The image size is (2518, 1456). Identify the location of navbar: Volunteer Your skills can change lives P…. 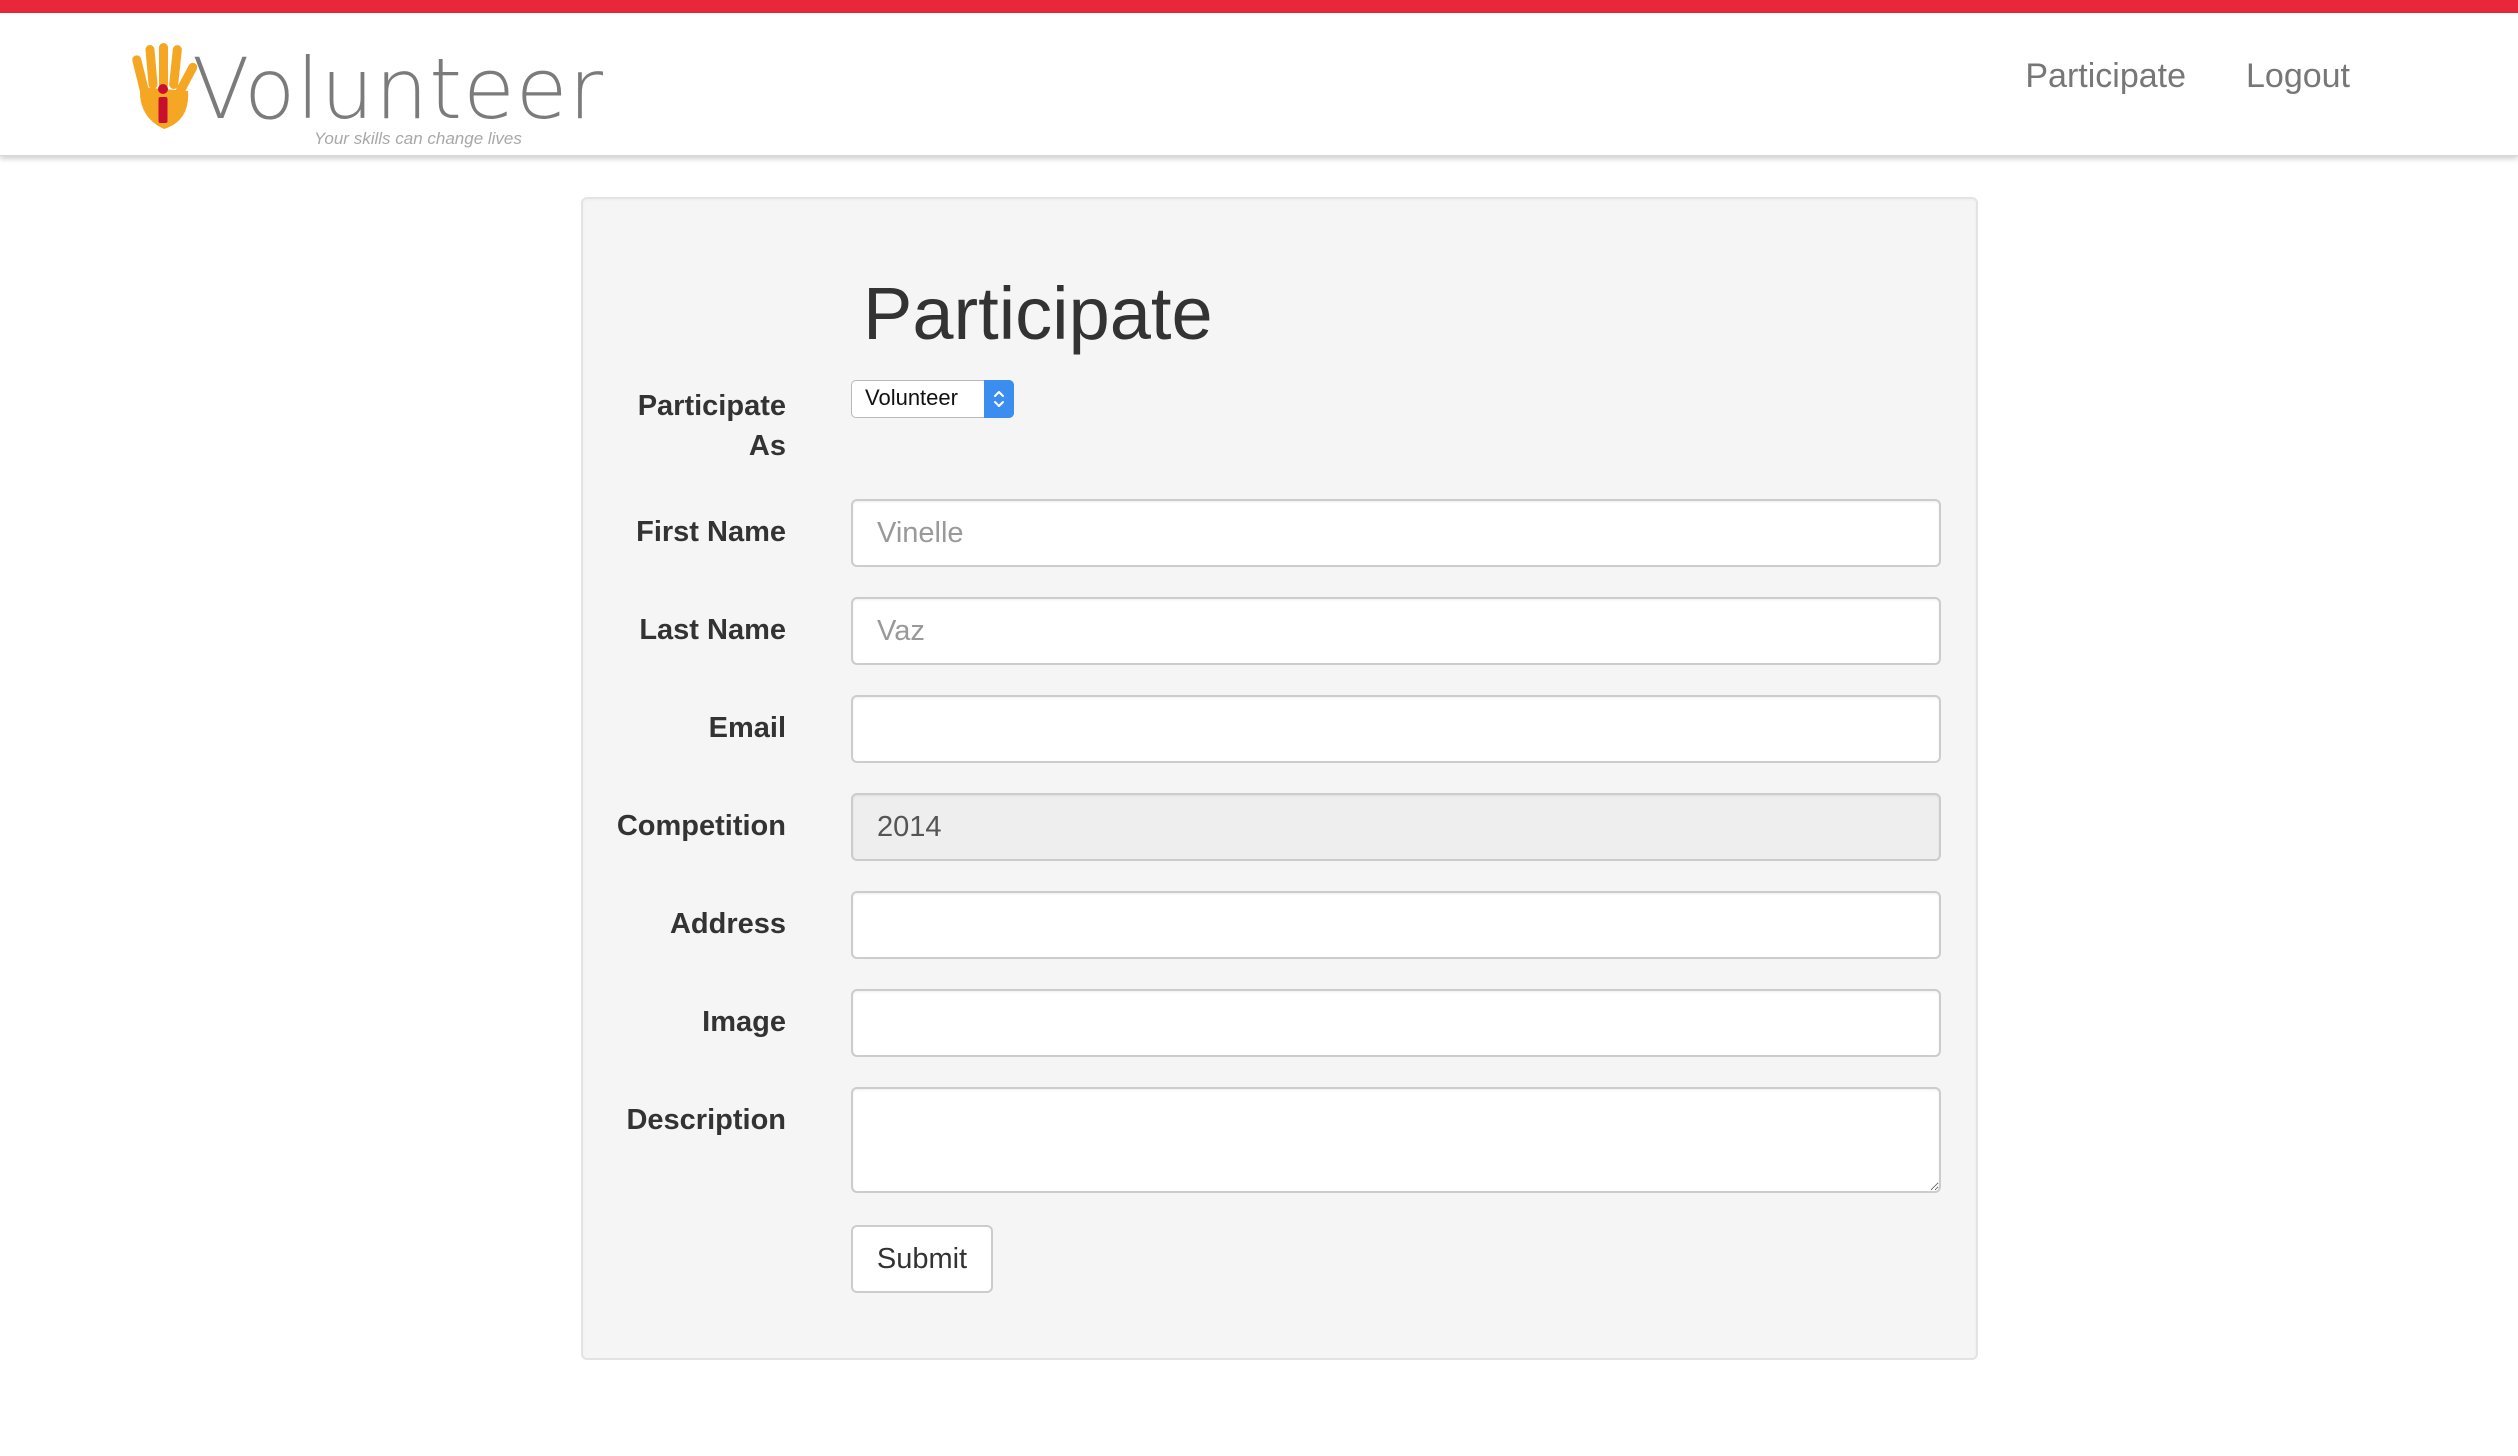
(1259, 84).